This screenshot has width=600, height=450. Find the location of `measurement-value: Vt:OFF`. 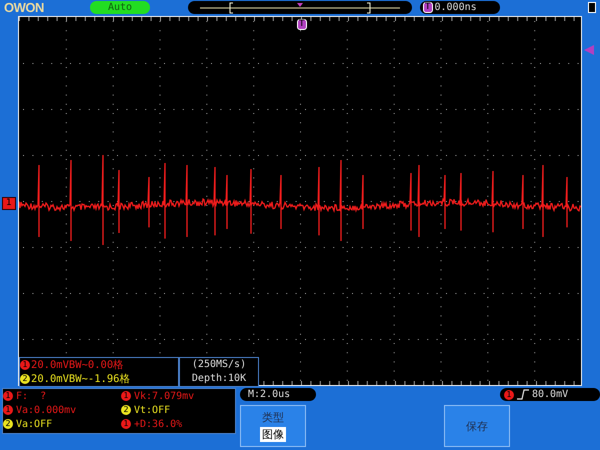

measurement-value: Vt:OFF is located at coordinates (152, 410).